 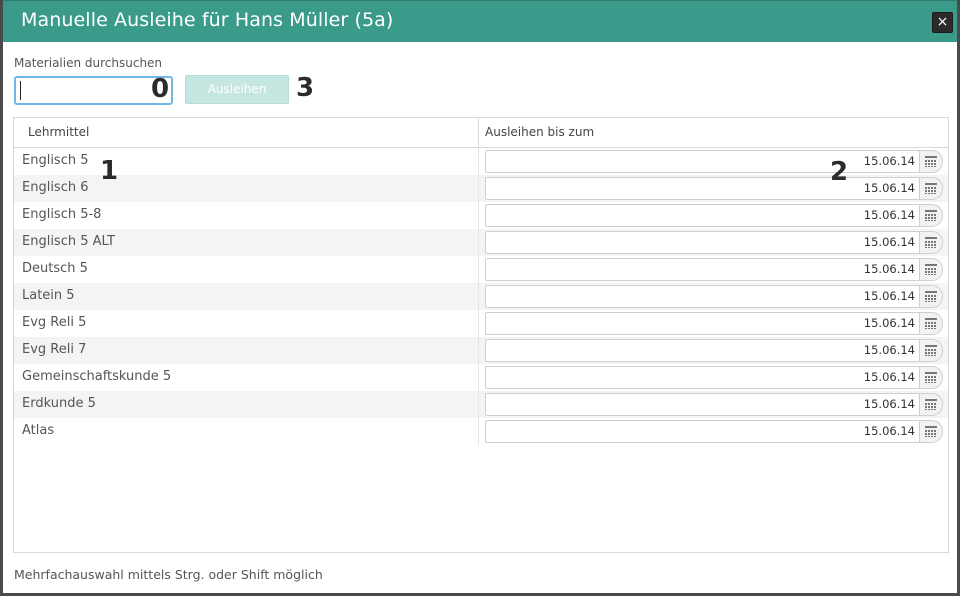 I want to click on dialog-titlebar: Manuelle Ausleihe für Hans Müller (5a) ×, so click(x=480, y=21).